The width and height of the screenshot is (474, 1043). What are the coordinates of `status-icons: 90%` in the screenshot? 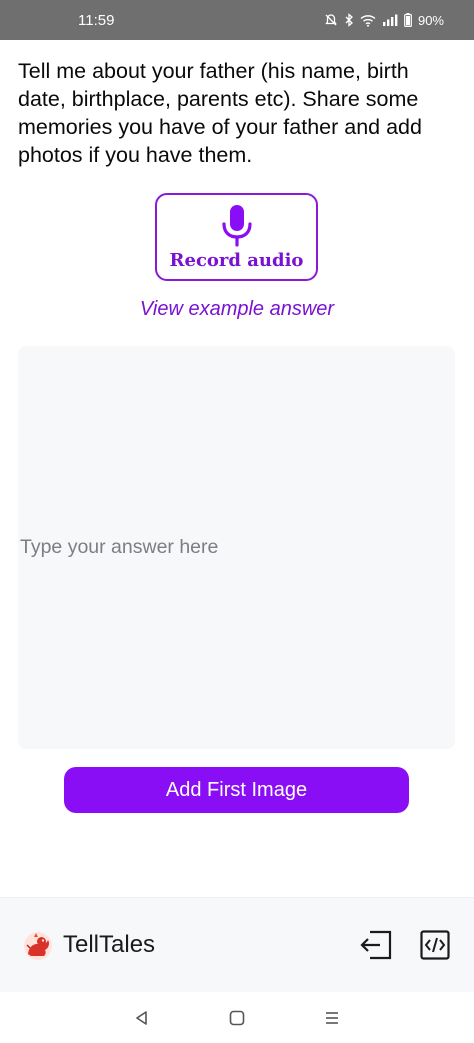 It's located at (384, 20).